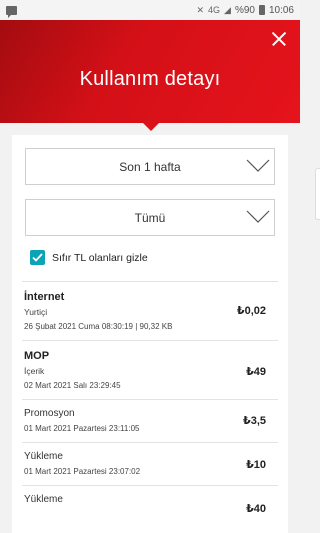  I want to click on clock: 10:06, so click(281, 10).